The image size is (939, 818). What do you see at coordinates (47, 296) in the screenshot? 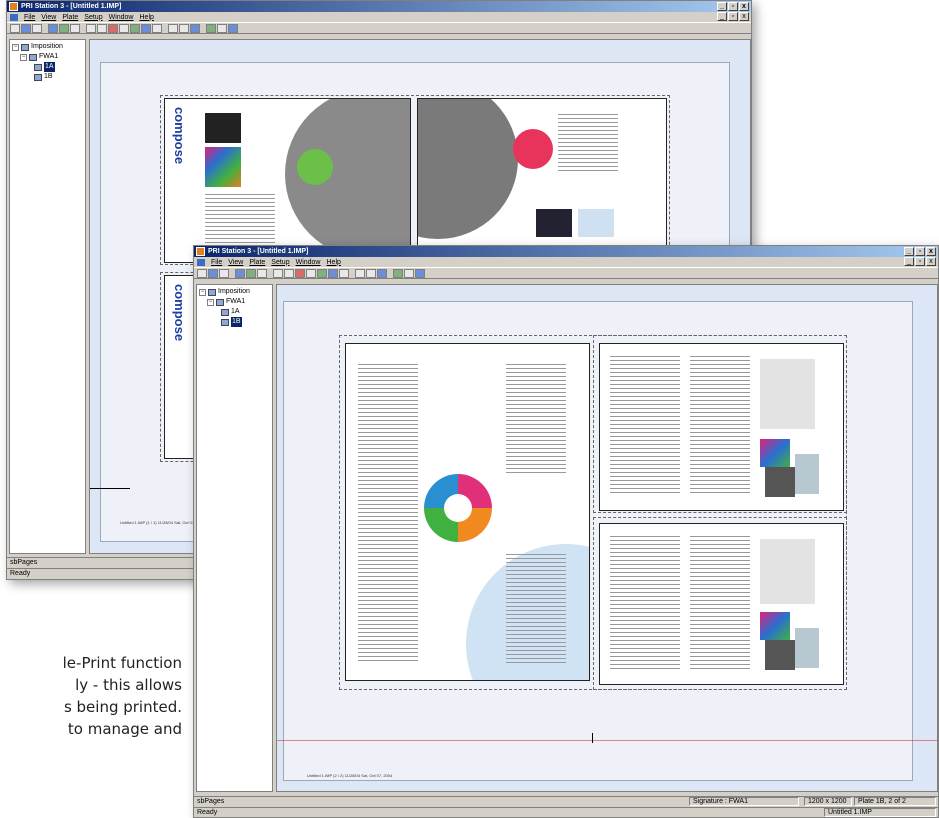
I see `back-imposition-tree: − Imposition − FWA1 1A 1B` at bounding box center [47, 296].